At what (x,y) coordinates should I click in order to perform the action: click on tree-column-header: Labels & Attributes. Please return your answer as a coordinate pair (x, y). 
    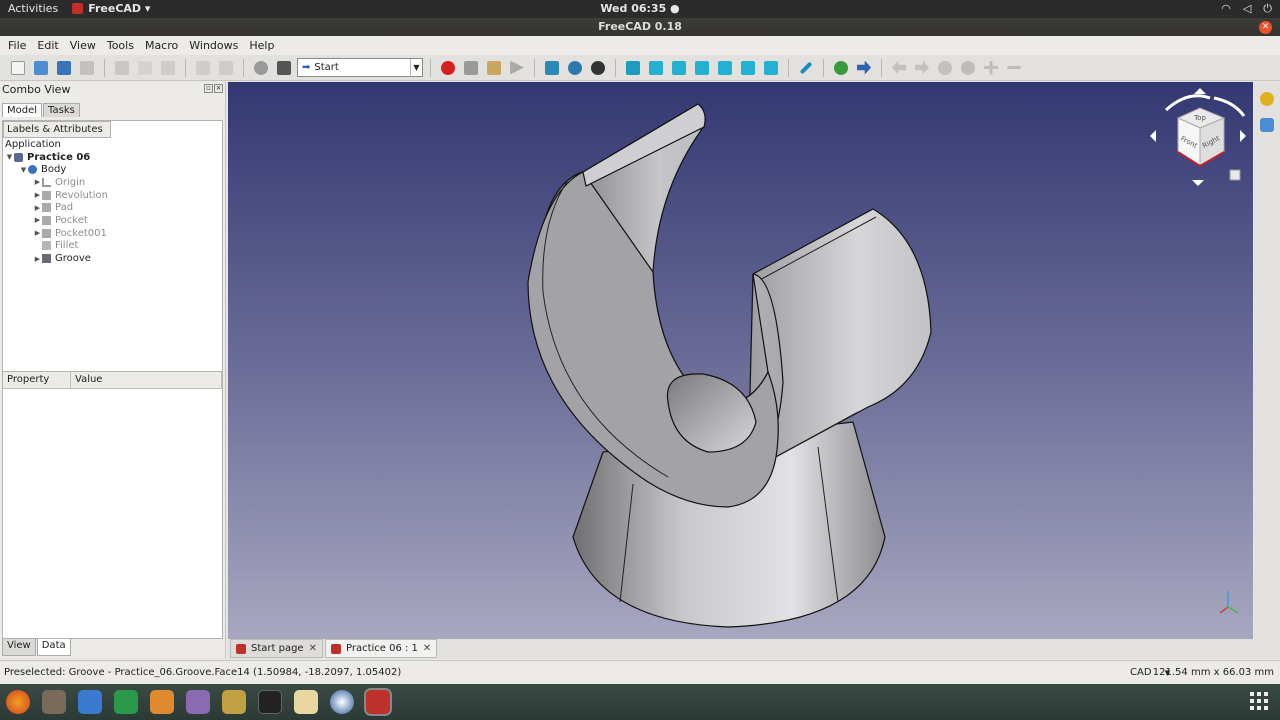
    Looking at the image, I should click on (57, 129).